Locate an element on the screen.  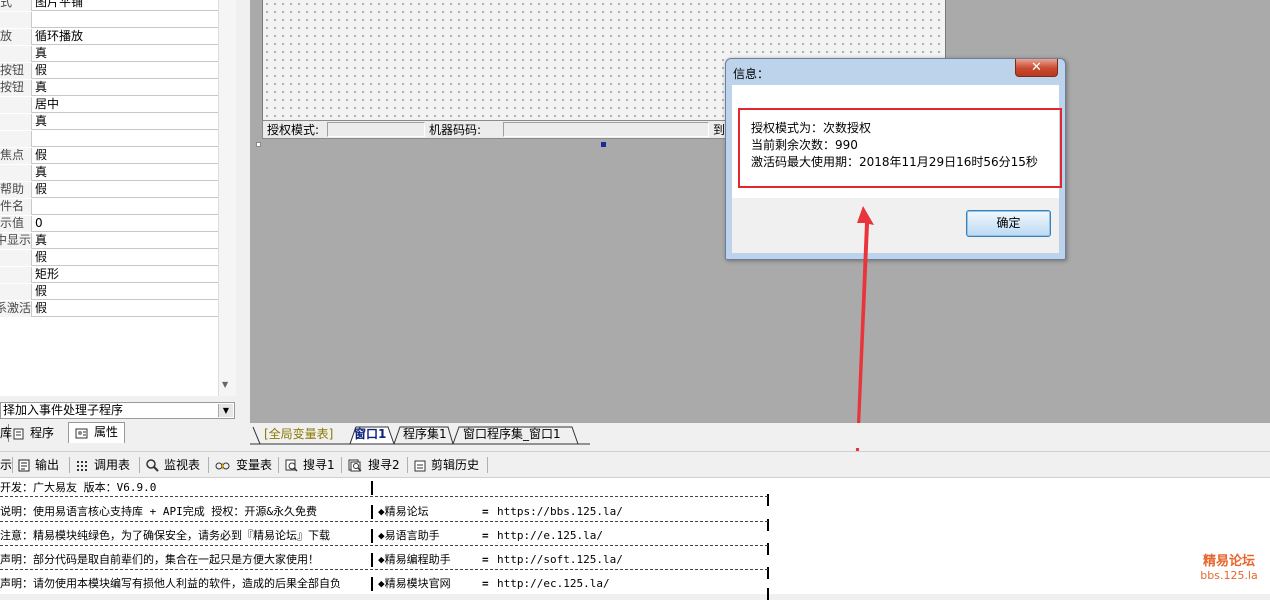
output-button: 输出 is located at coordinates (38, 465).